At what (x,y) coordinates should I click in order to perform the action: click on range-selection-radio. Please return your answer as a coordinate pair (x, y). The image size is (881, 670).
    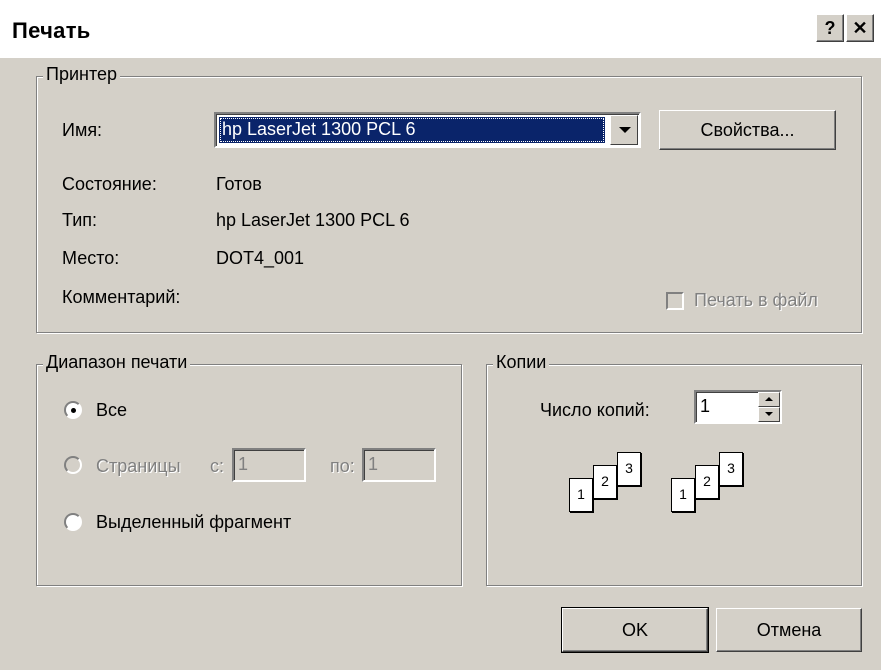
    Looking at the image, I should click on (73, 522).